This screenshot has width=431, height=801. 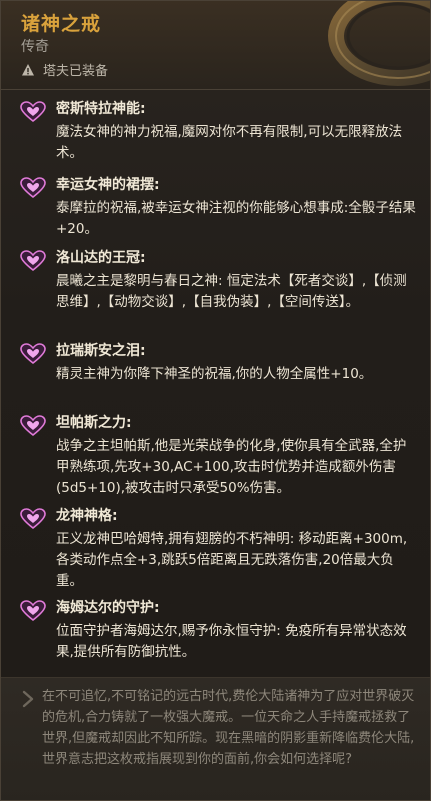 What do you see at coordinates (61, 24) in the screenshot?
I see `item-title: 诸神之戒` at bounding box center [61, 24].